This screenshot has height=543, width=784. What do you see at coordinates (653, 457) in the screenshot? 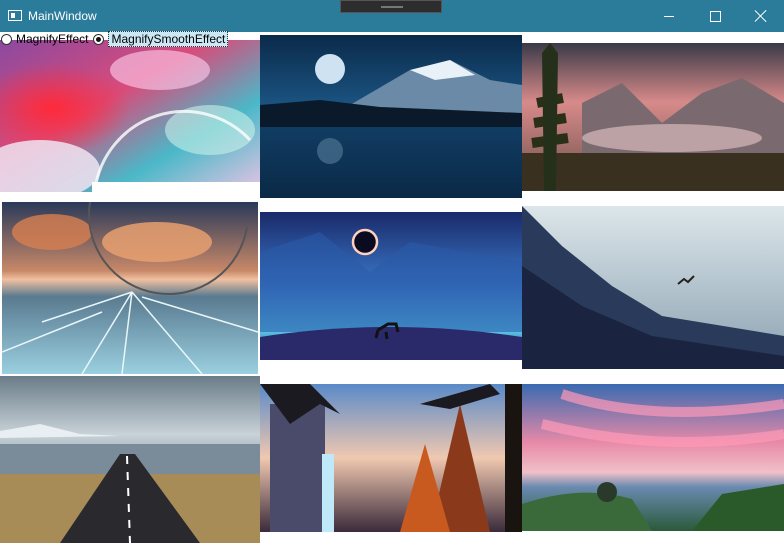
I see `pink-sky-coast-image` at bounding box center [653, 457].